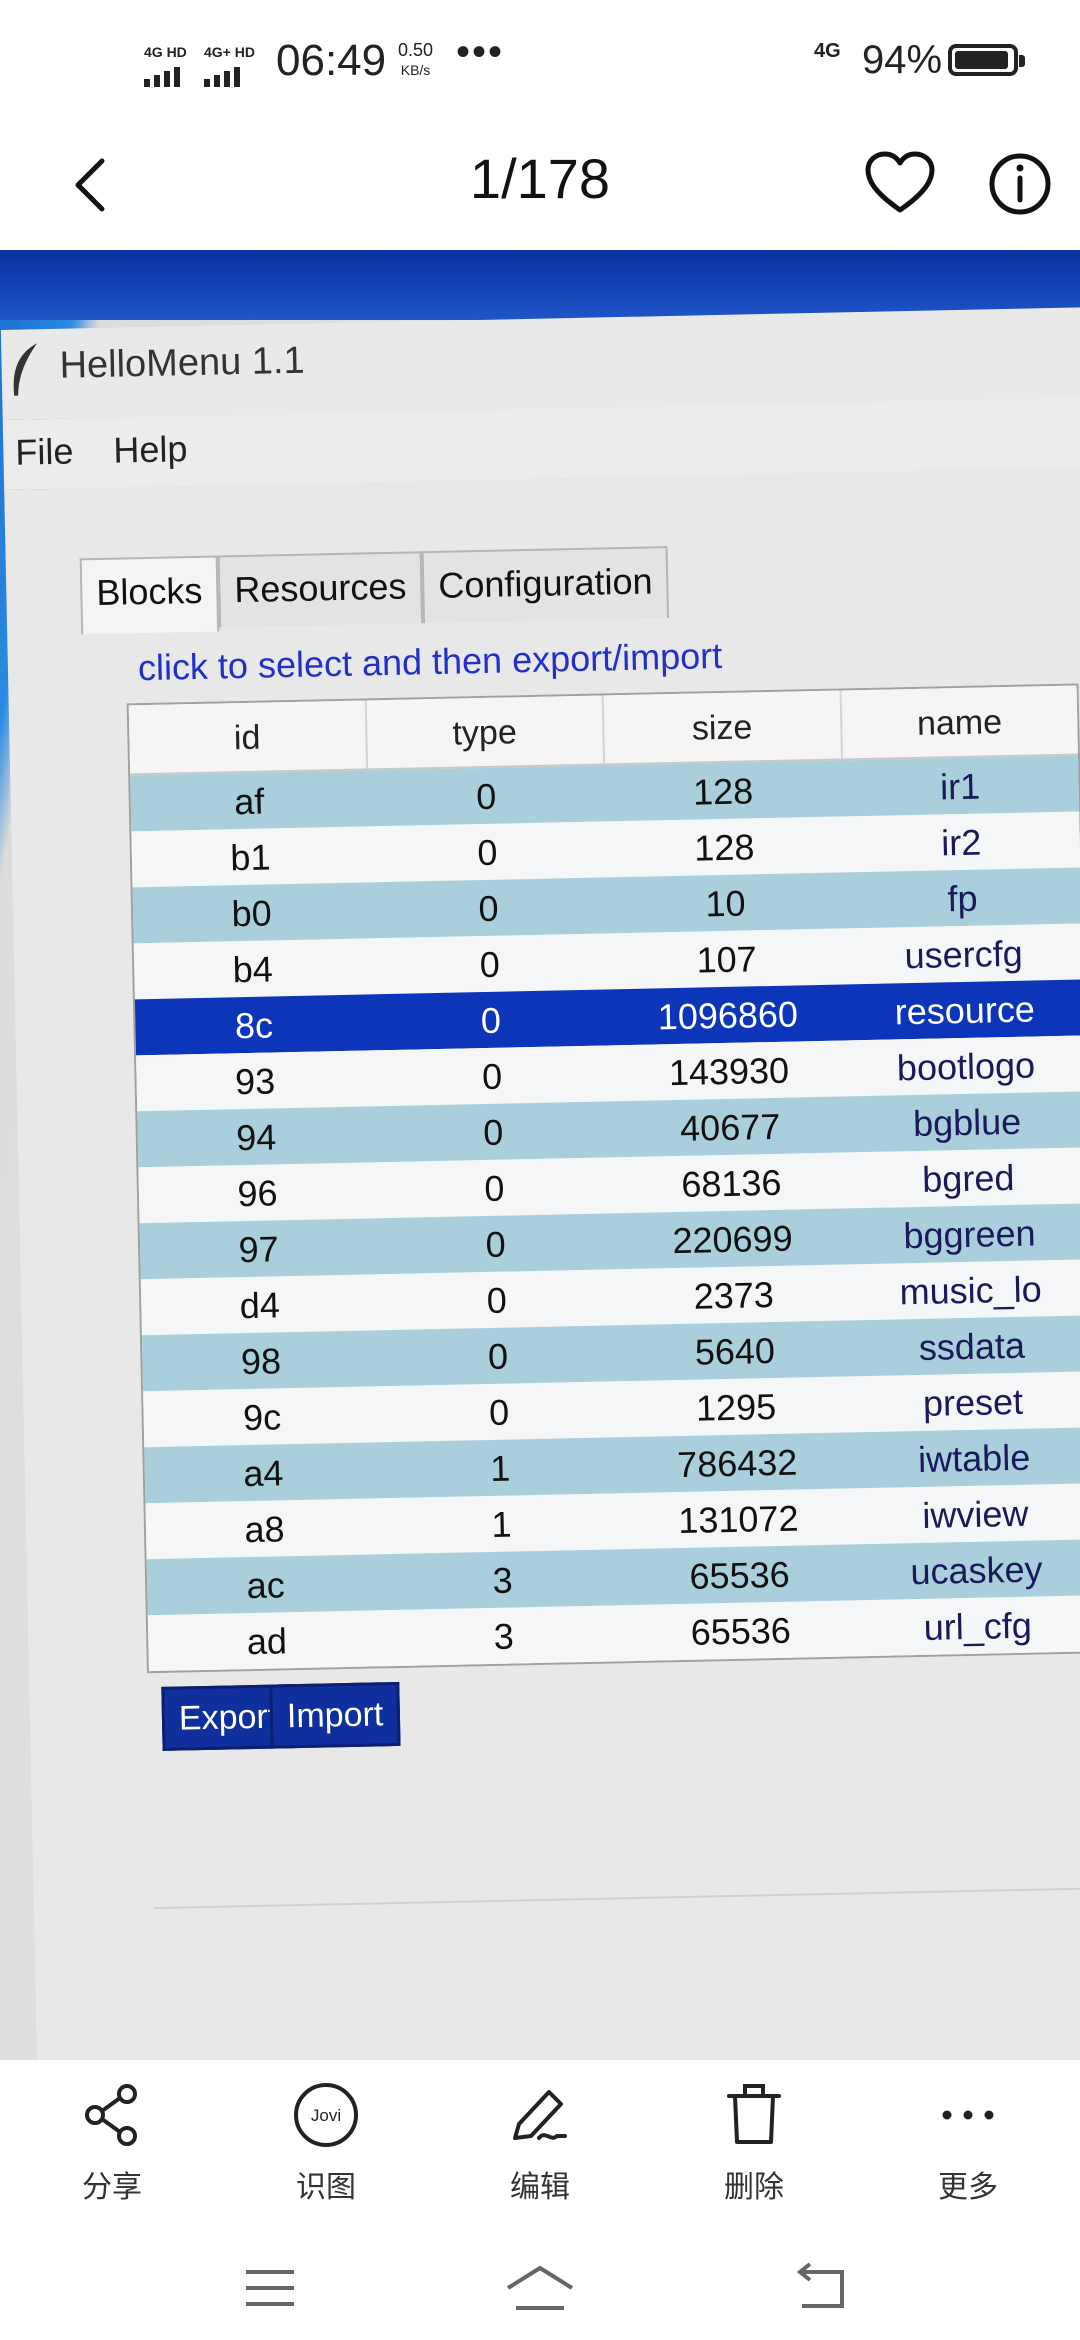 The height and width of the screenshot is (2340, 1080). Describe the element at coordinates (960, 786) in the screenshot. I see `cell-name: ir1` at that location.